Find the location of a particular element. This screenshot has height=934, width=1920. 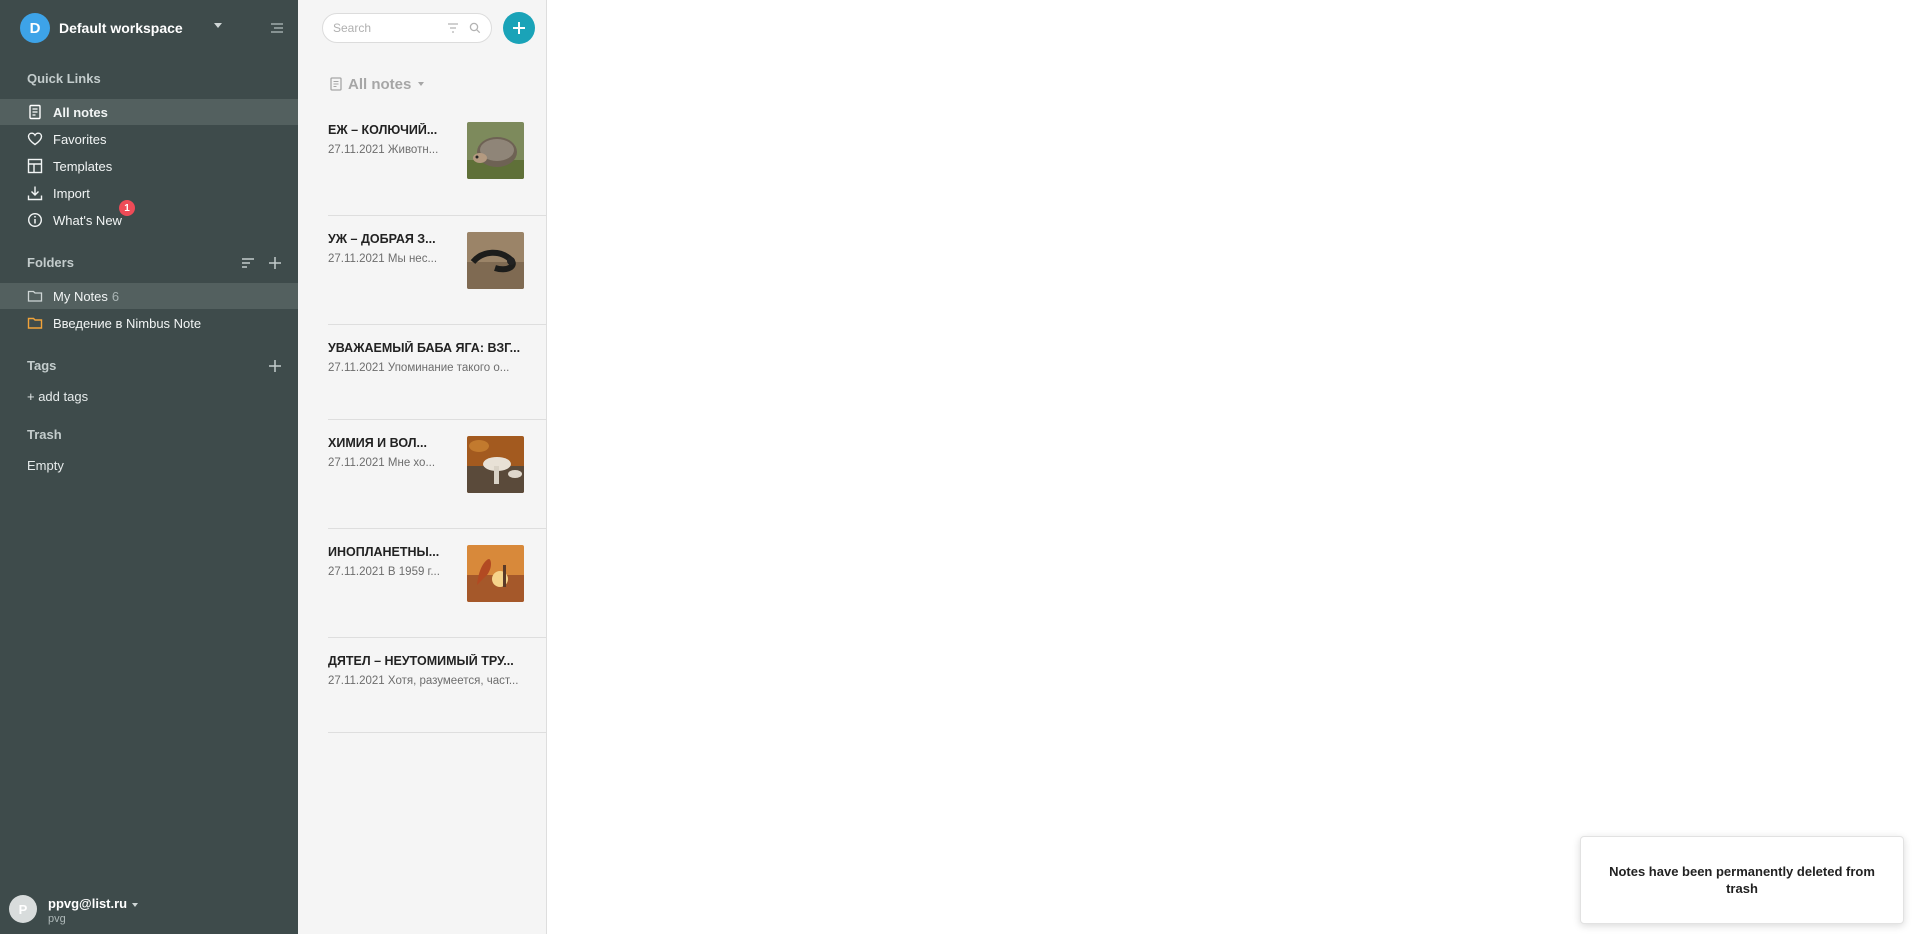

search-input is located at coordinates (388, 28).